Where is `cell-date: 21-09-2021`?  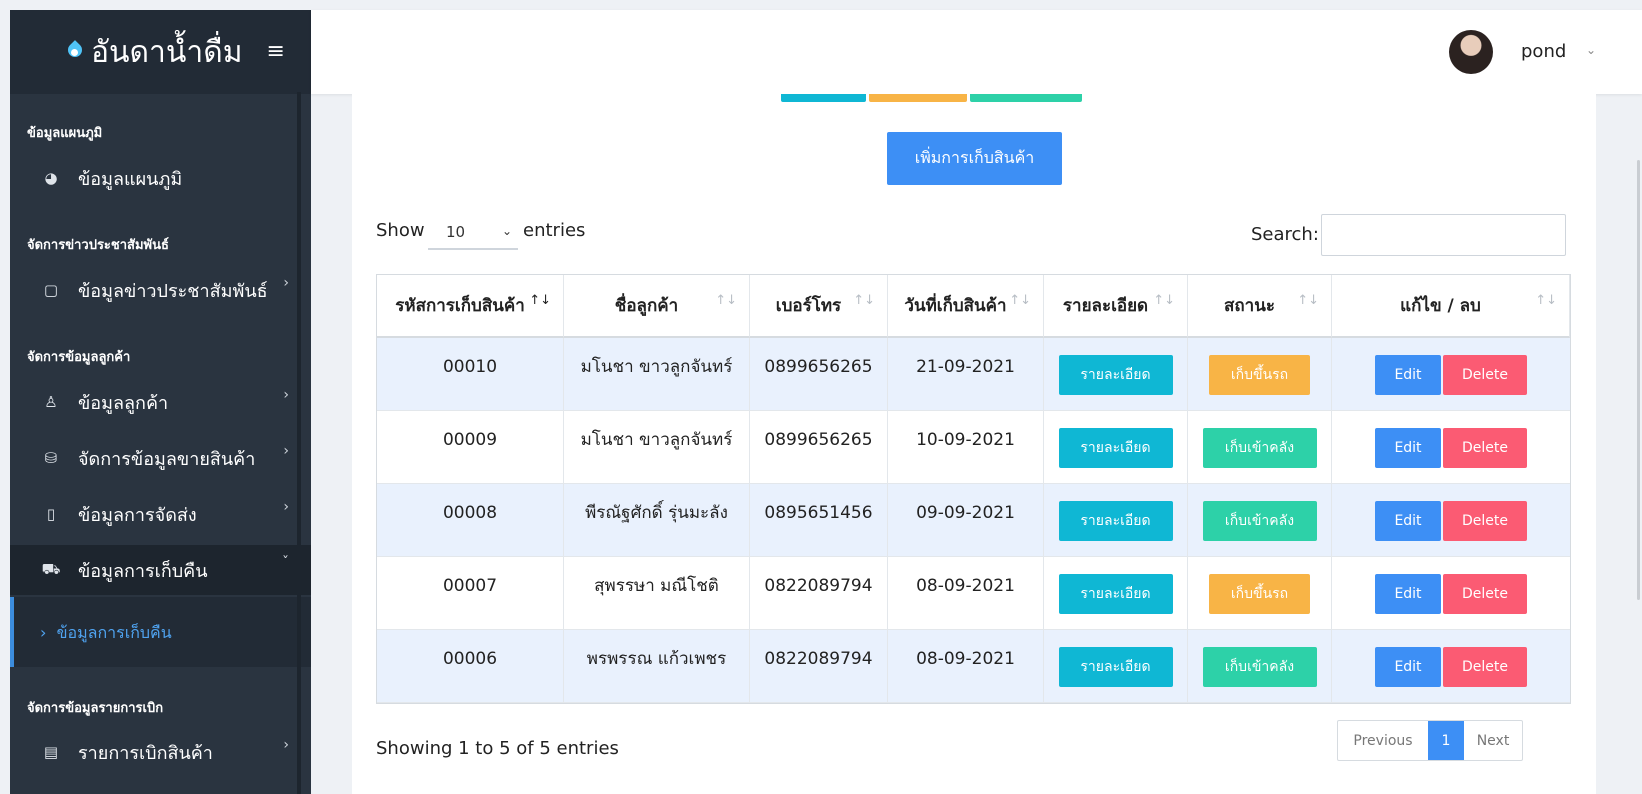
cell-date: 21-09-2021 is located at coordinates (966, 374).